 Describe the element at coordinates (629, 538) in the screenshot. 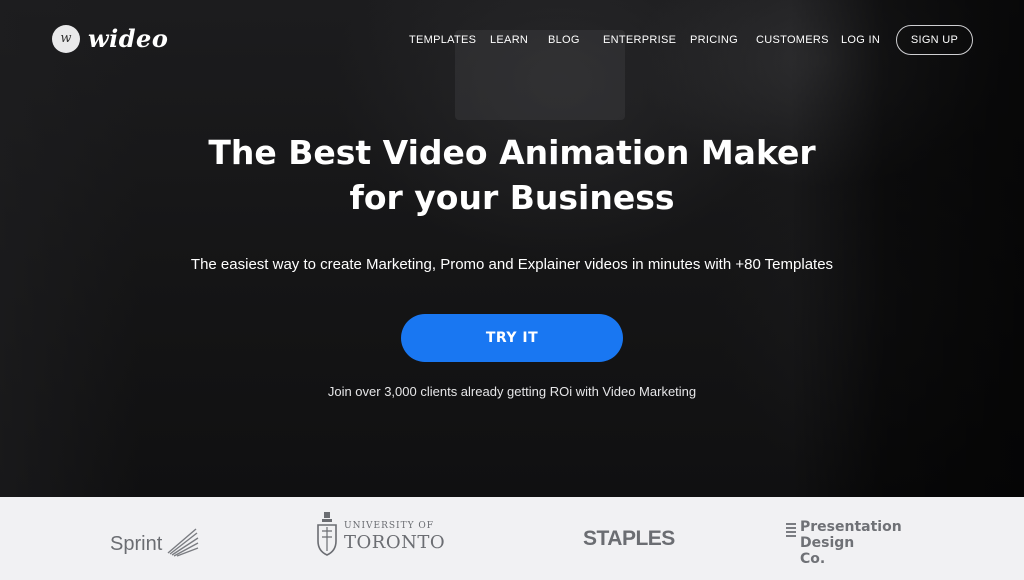

I see `staples-logo: STAPLES` at that location.